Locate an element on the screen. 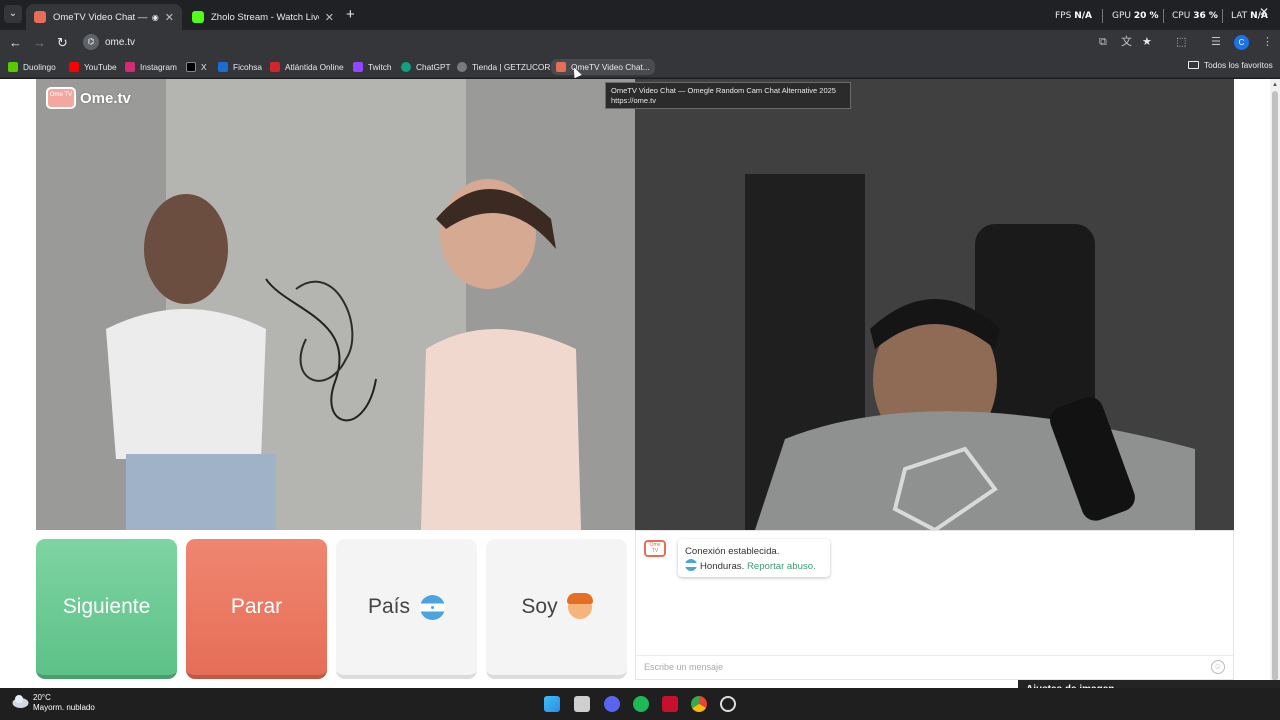  file-explorer-icon is located at coordinates (582, 704).